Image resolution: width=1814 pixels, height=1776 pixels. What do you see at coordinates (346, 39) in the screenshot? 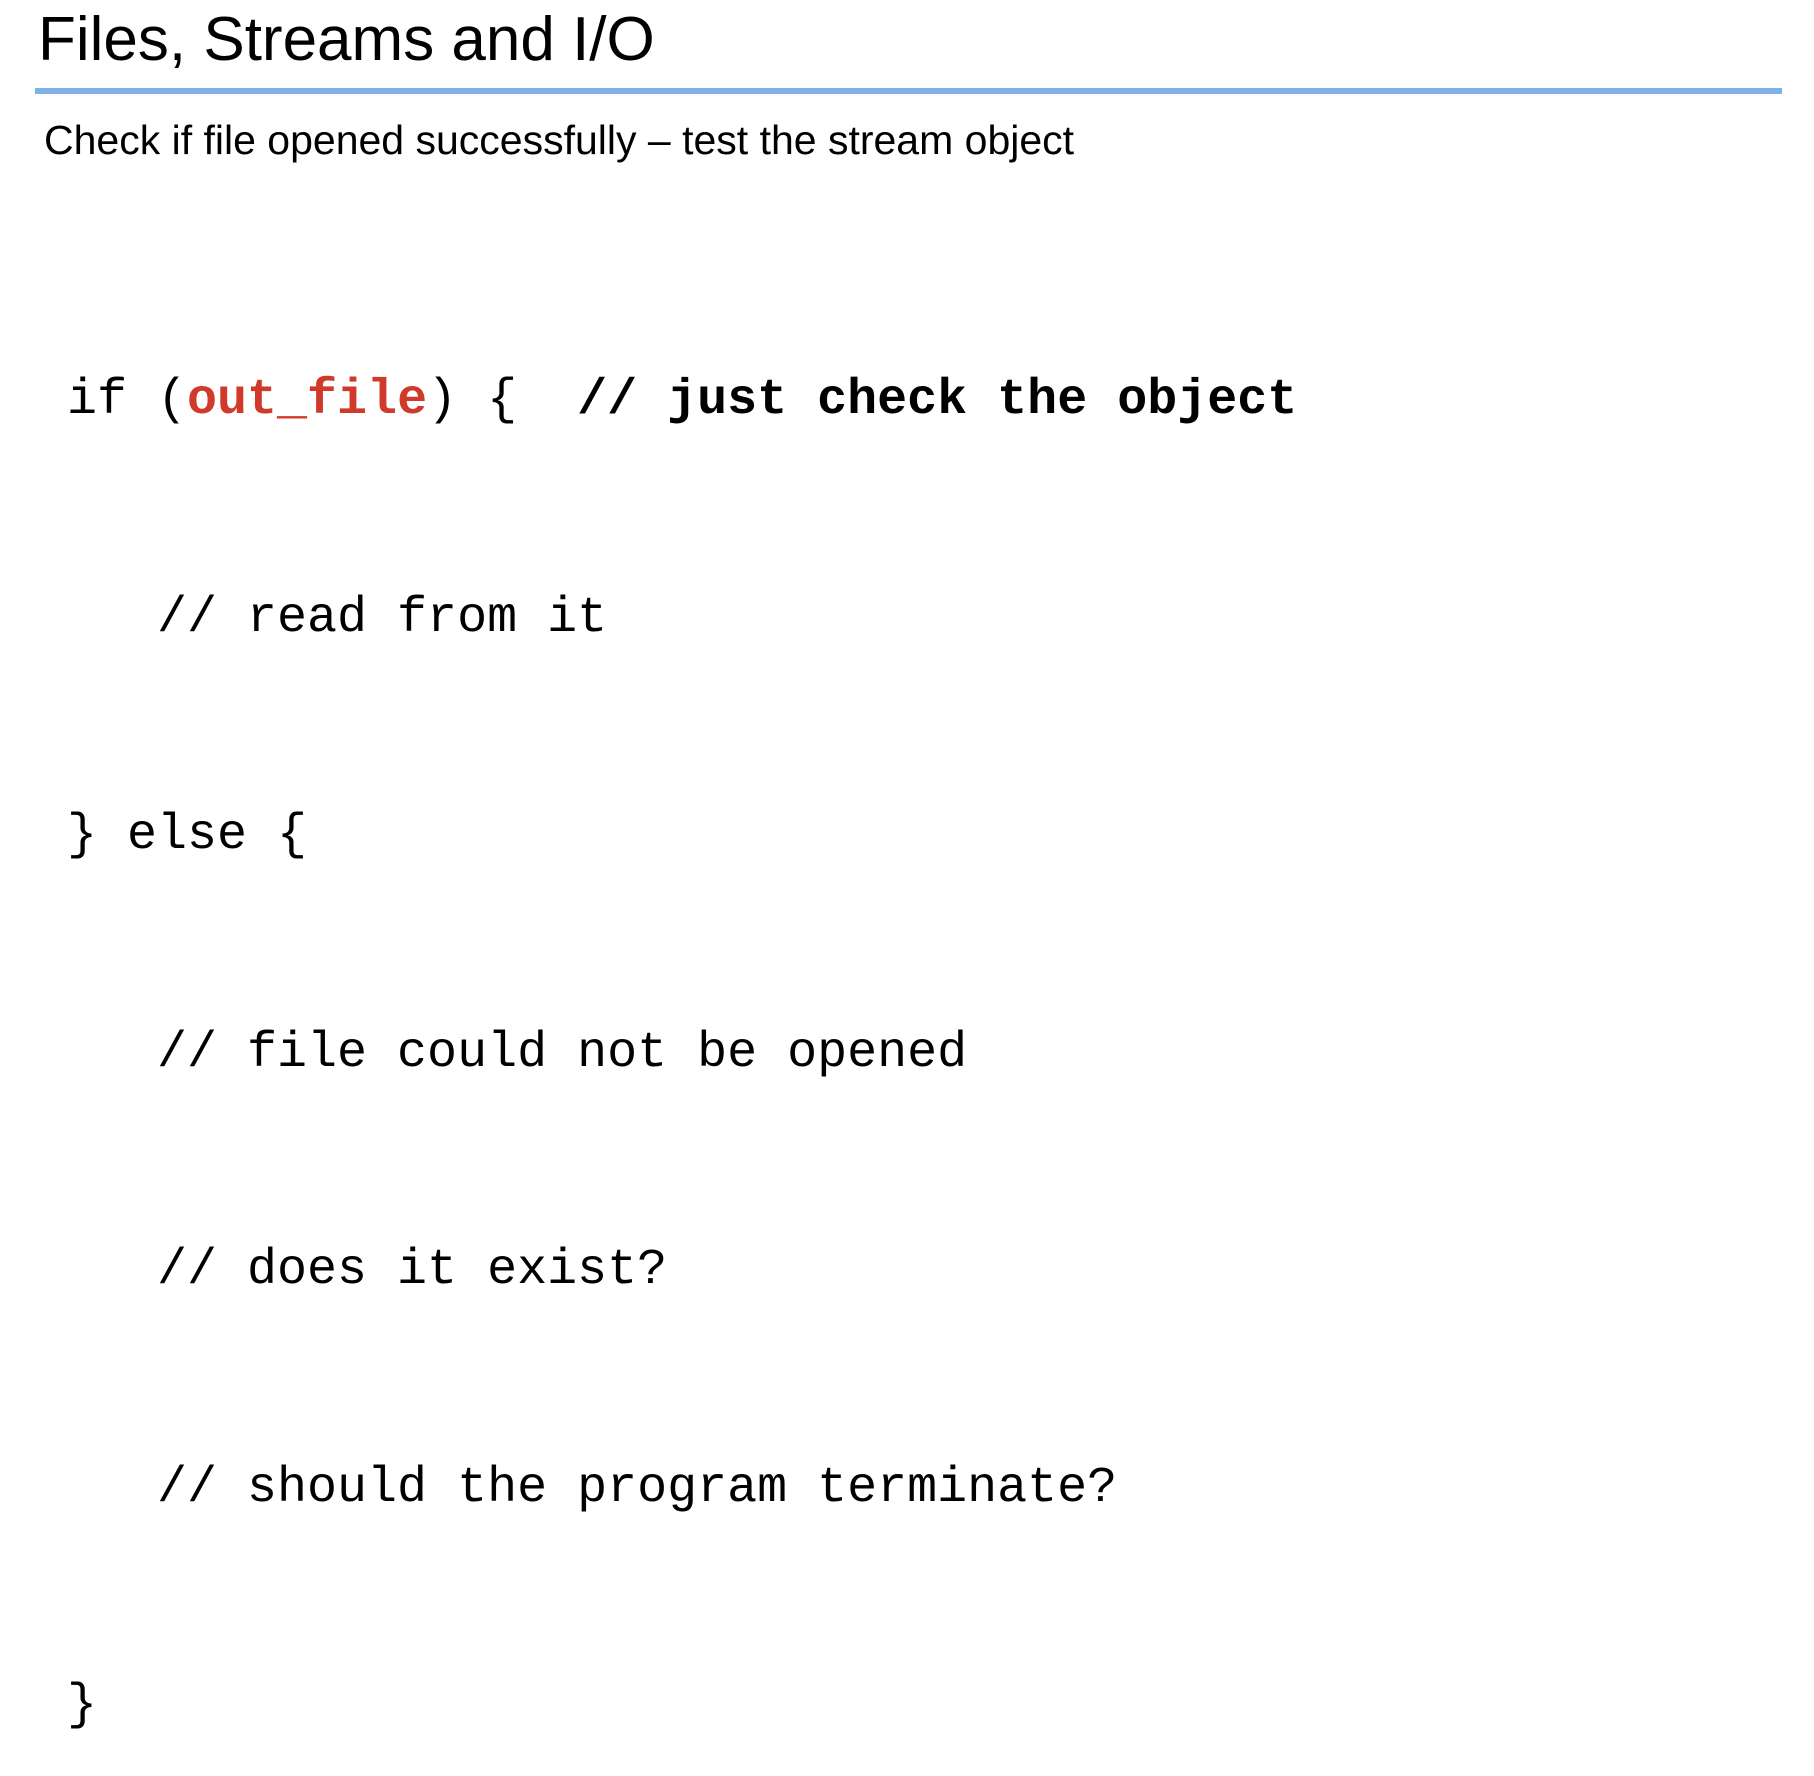
I see `slide-title: Files, Streams and I/O` at bounding box center [346, 39].